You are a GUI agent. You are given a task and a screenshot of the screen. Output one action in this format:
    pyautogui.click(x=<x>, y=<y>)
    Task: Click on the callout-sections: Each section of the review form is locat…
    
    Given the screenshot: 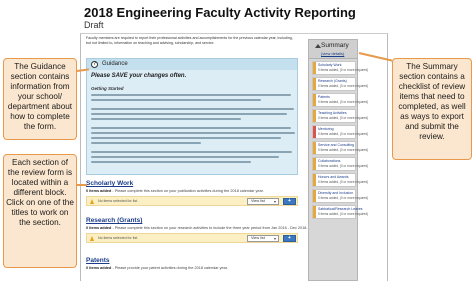 What is the action you would take?
    pyautogui.click(x=40, y=211)
    